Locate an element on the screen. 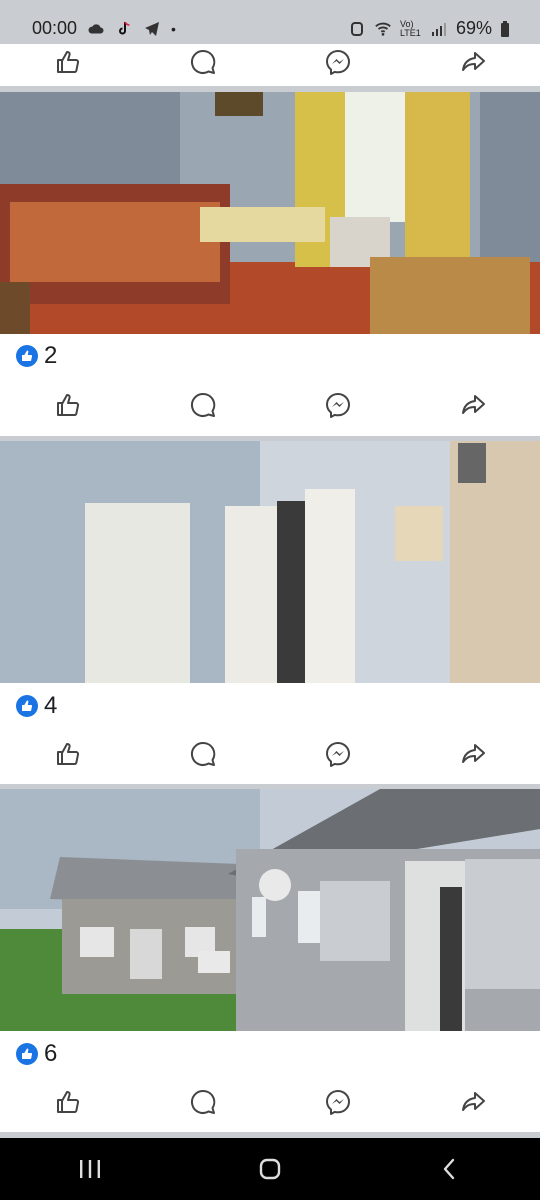  home-button is located at coordinates (270, 1169).